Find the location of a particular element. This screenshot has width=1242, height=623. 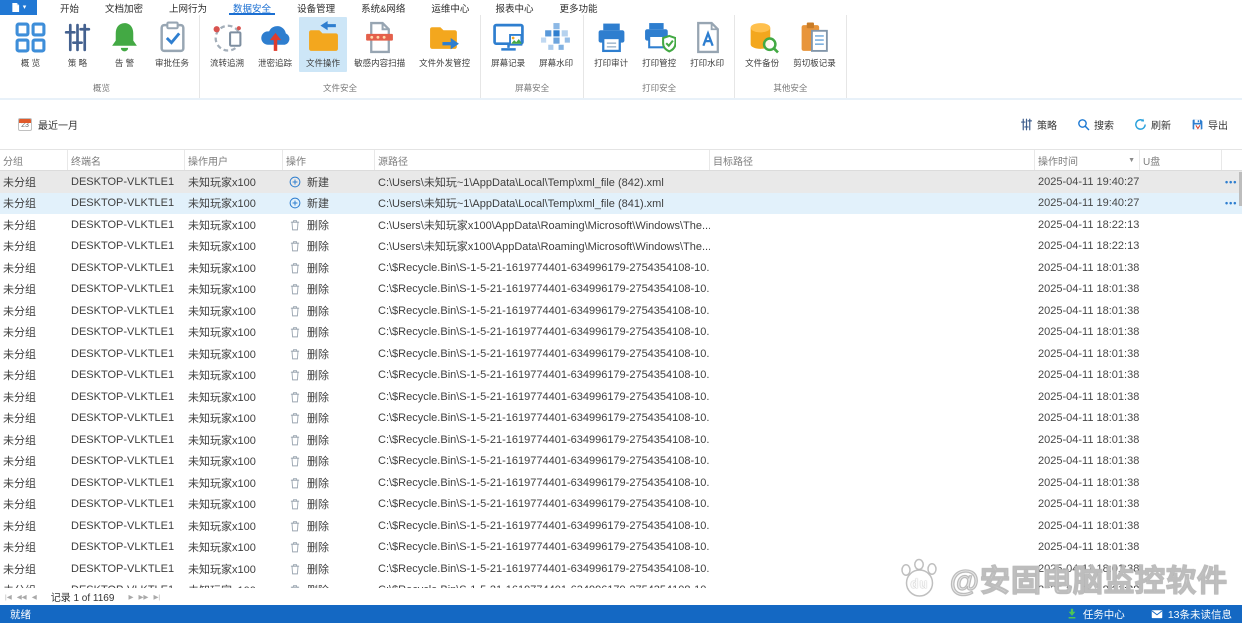

menu-bar: ▾ 开始 文档加密 上网行为 数据安全 设备管理 系统&网络 运维中心 报表中心 更多功能 is located at coordinates (621, 7).